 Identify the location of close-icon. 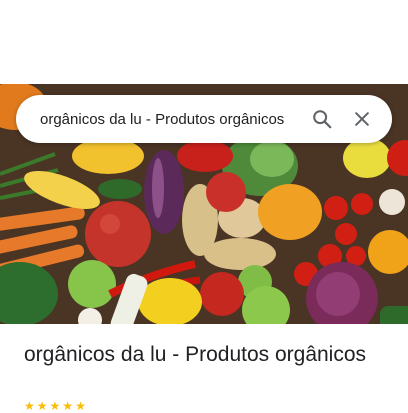
(362, 119).